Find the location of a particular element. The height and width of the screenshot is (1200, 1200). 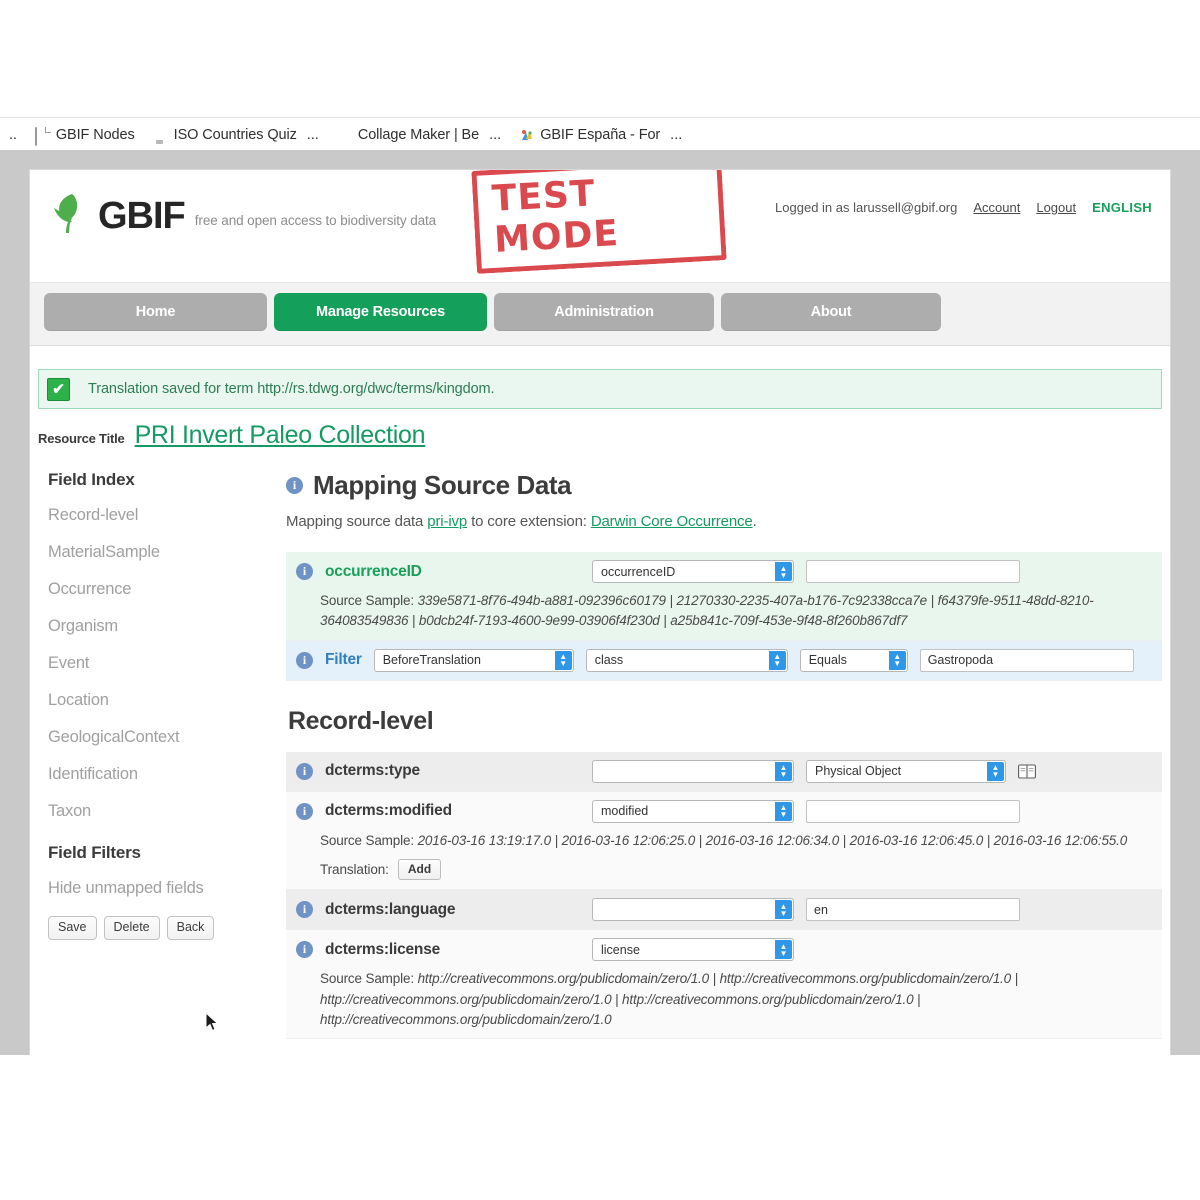

logout-link: Logout is located at coordinates (1056, 207).